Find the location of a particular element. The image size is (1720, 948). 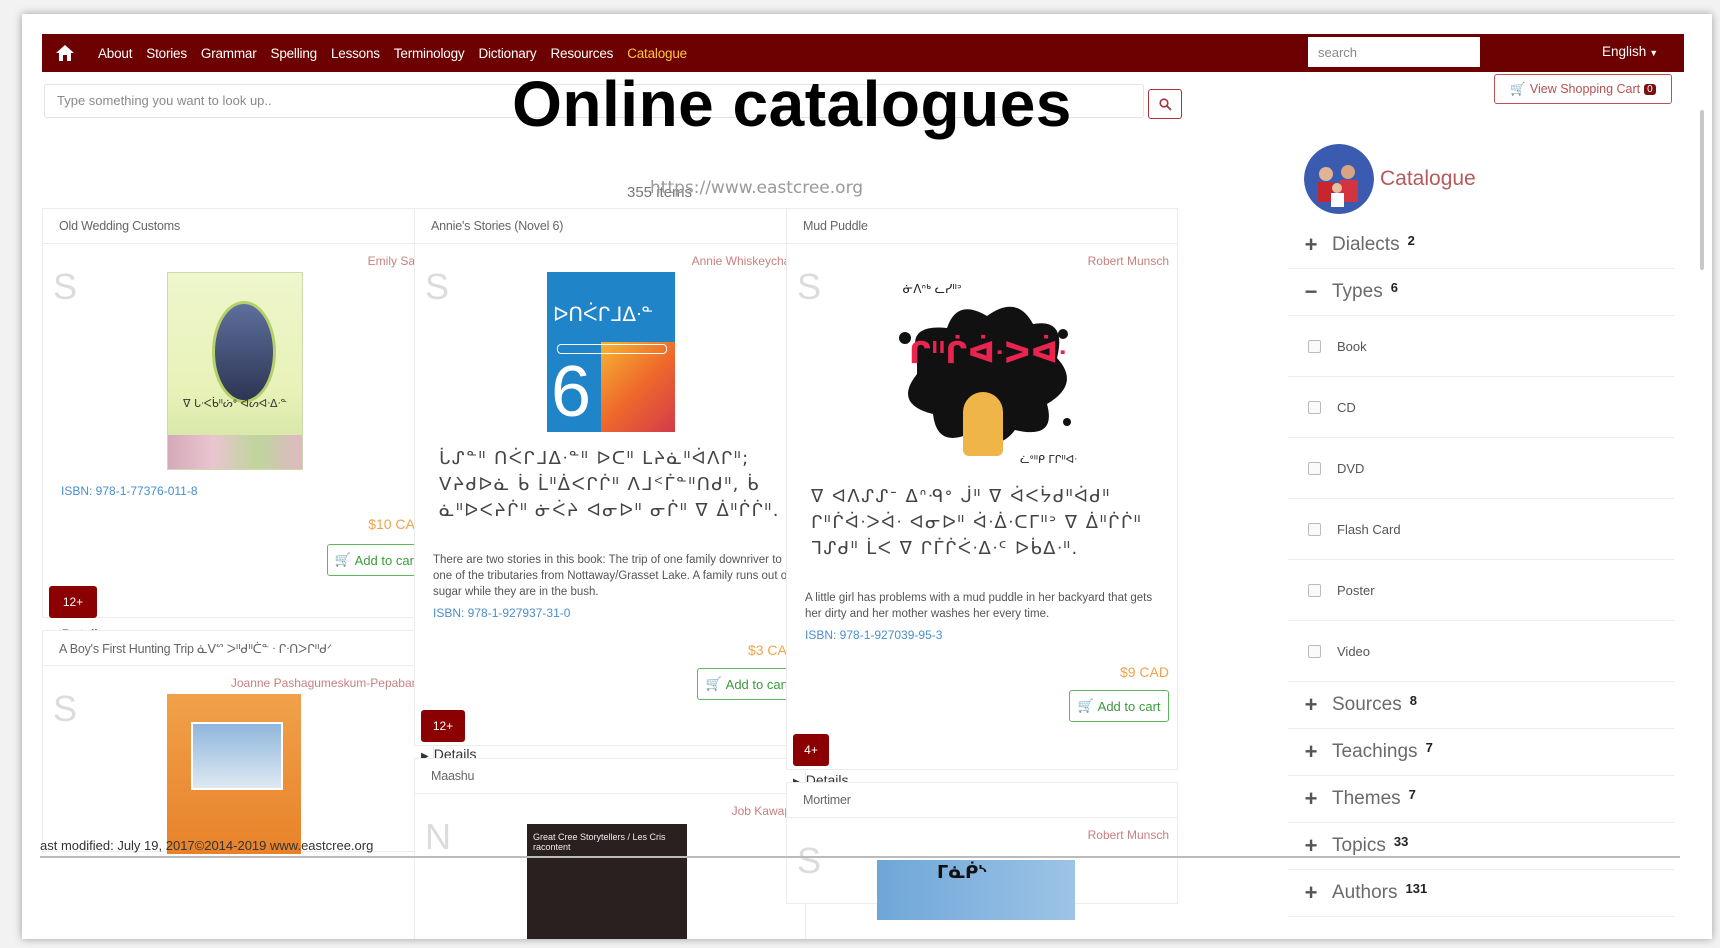

syllabics-line: ᐁ ᐊᐱᔑᔑᐨ ᐃᐢᑴᐤ ᒎᐦ ᐁ ᐋᐸᔮᑯᐦᐋᑯᐦ is located at coordinates (961, 496).